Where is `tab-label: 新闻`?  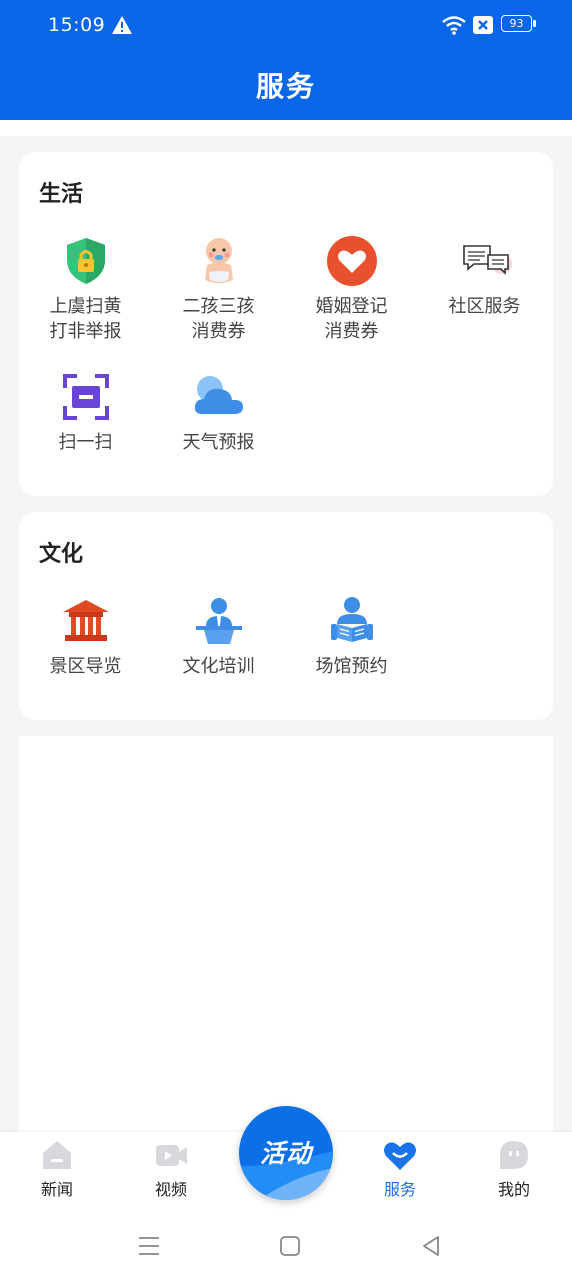 tab-label: 新闻 is located at coordinates (56, 1189).